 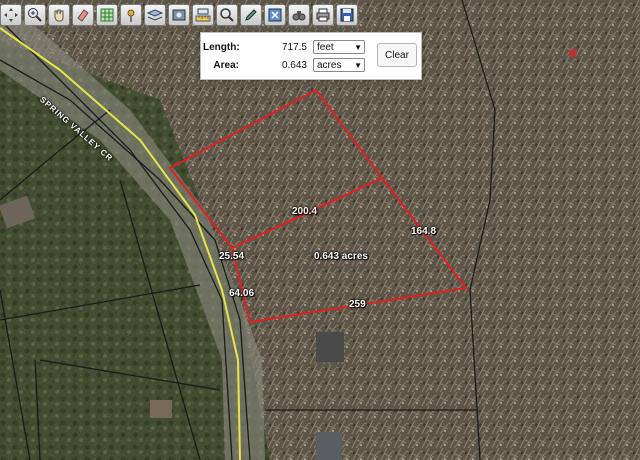 I want to click on zoom-extent-icon, so click(x=275, y=15).